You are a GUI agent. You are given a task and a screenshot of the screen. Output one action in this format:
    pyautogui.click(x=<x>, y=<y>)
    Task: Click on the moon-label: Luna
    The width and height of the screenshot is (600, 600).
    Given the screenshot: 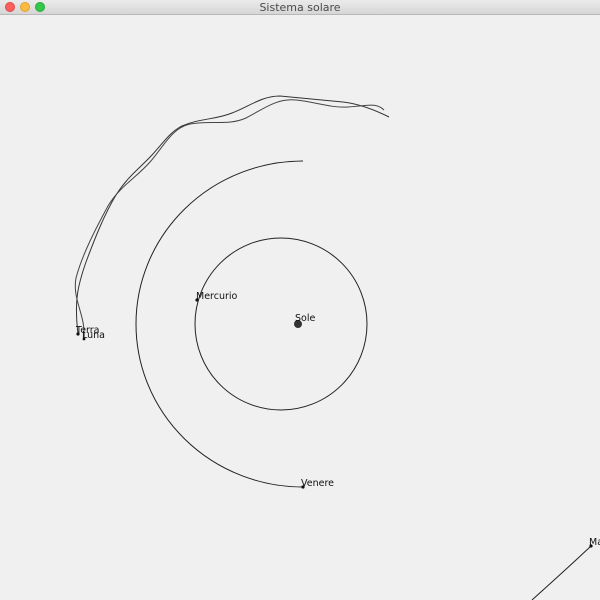 What is the action you would take?
    pyautogui.click(x=93, y=335)
    